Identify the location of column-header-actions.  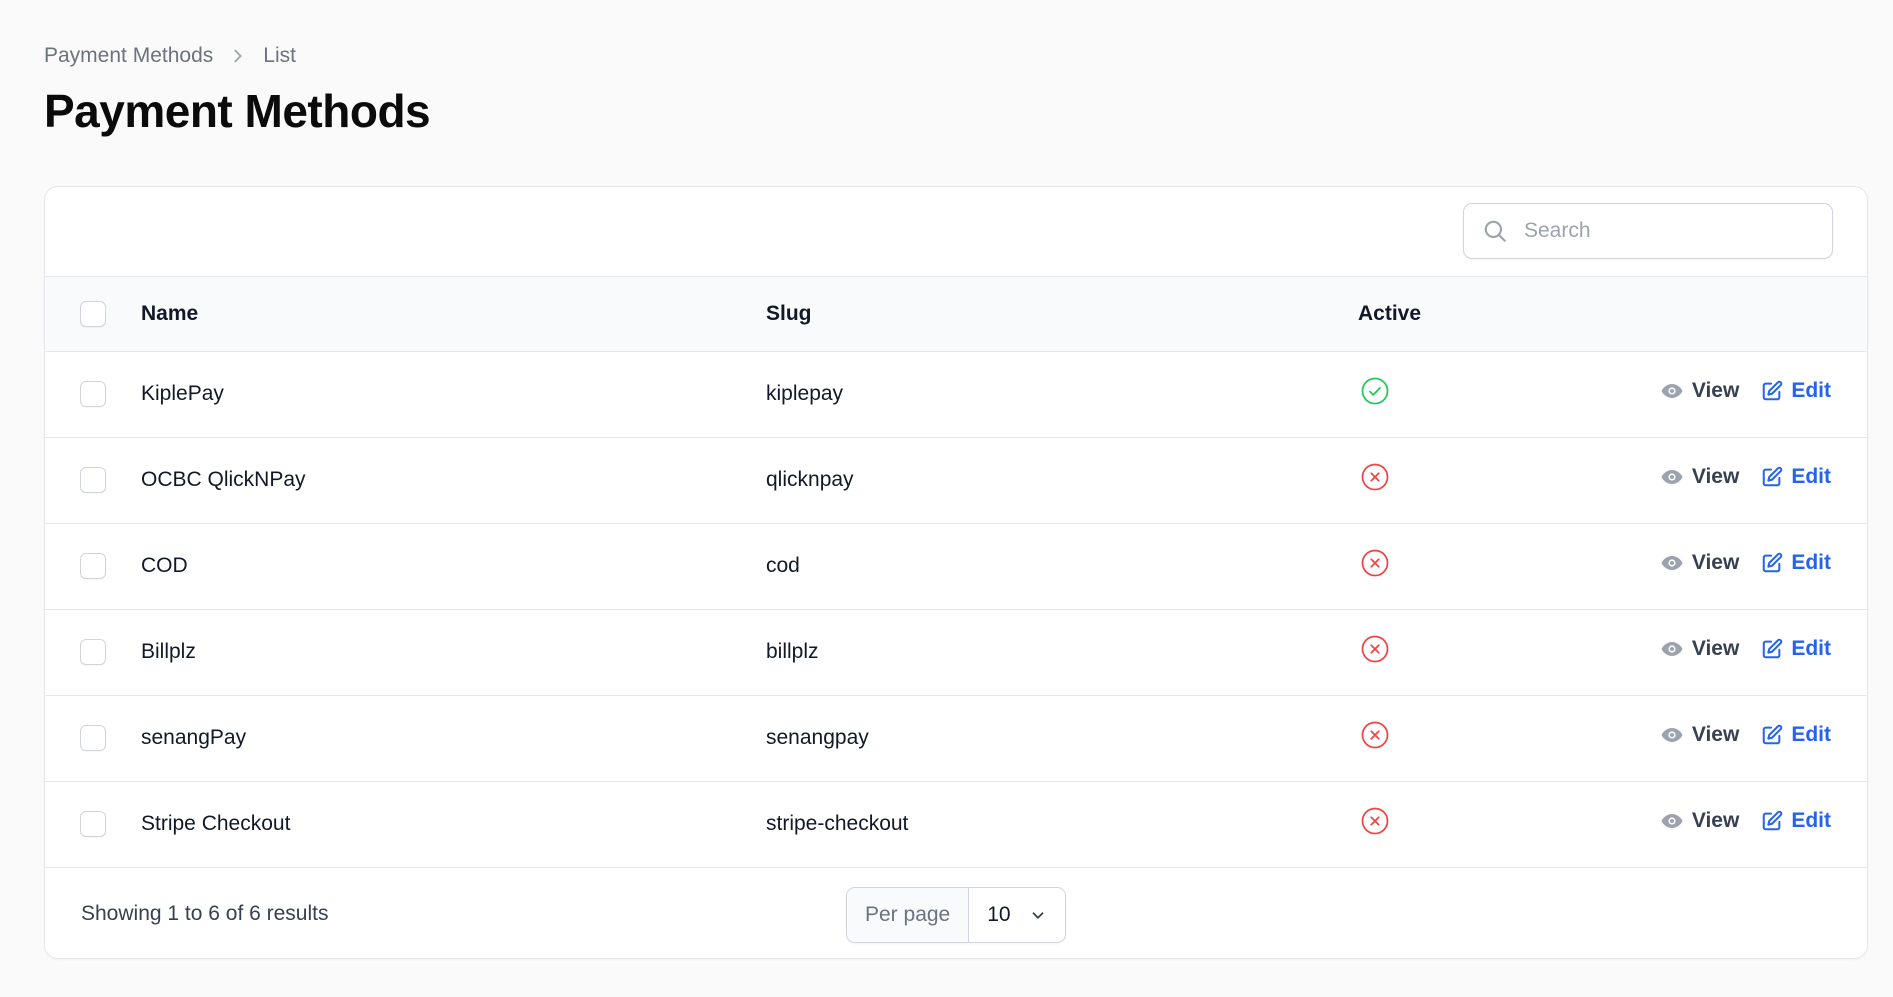
(1737, 314).